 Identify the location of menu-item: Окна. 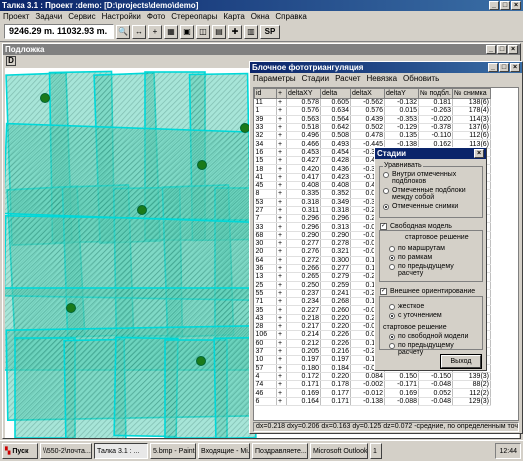
(260, 16).